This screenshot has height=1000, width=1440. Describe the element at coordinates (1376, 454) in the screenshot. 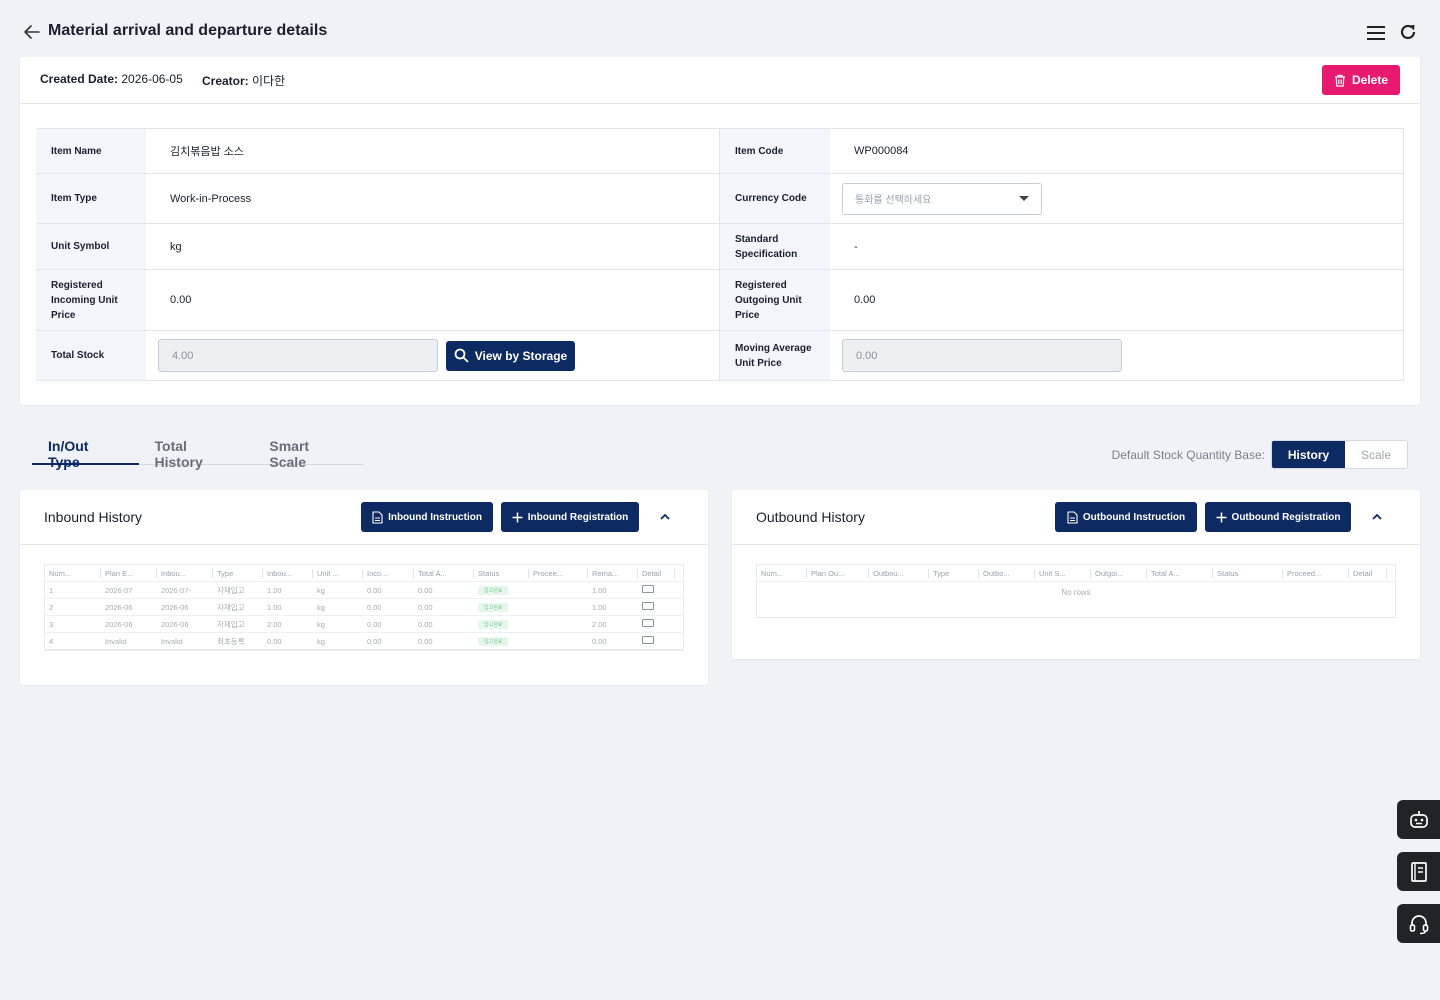

I see `stock-base-scale-option: Scale` at that location.